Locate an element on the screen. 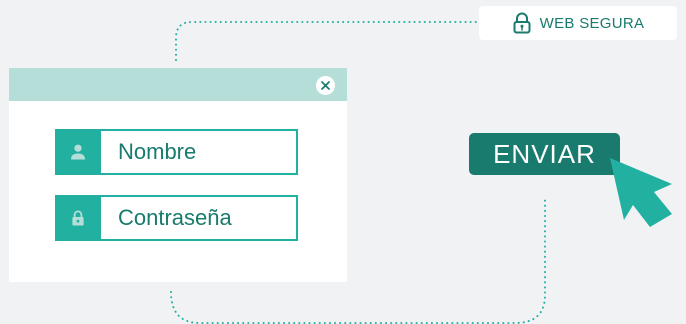 The width and height of the screenshot is (686, 324). password-field is located at coordinates (176, 218).